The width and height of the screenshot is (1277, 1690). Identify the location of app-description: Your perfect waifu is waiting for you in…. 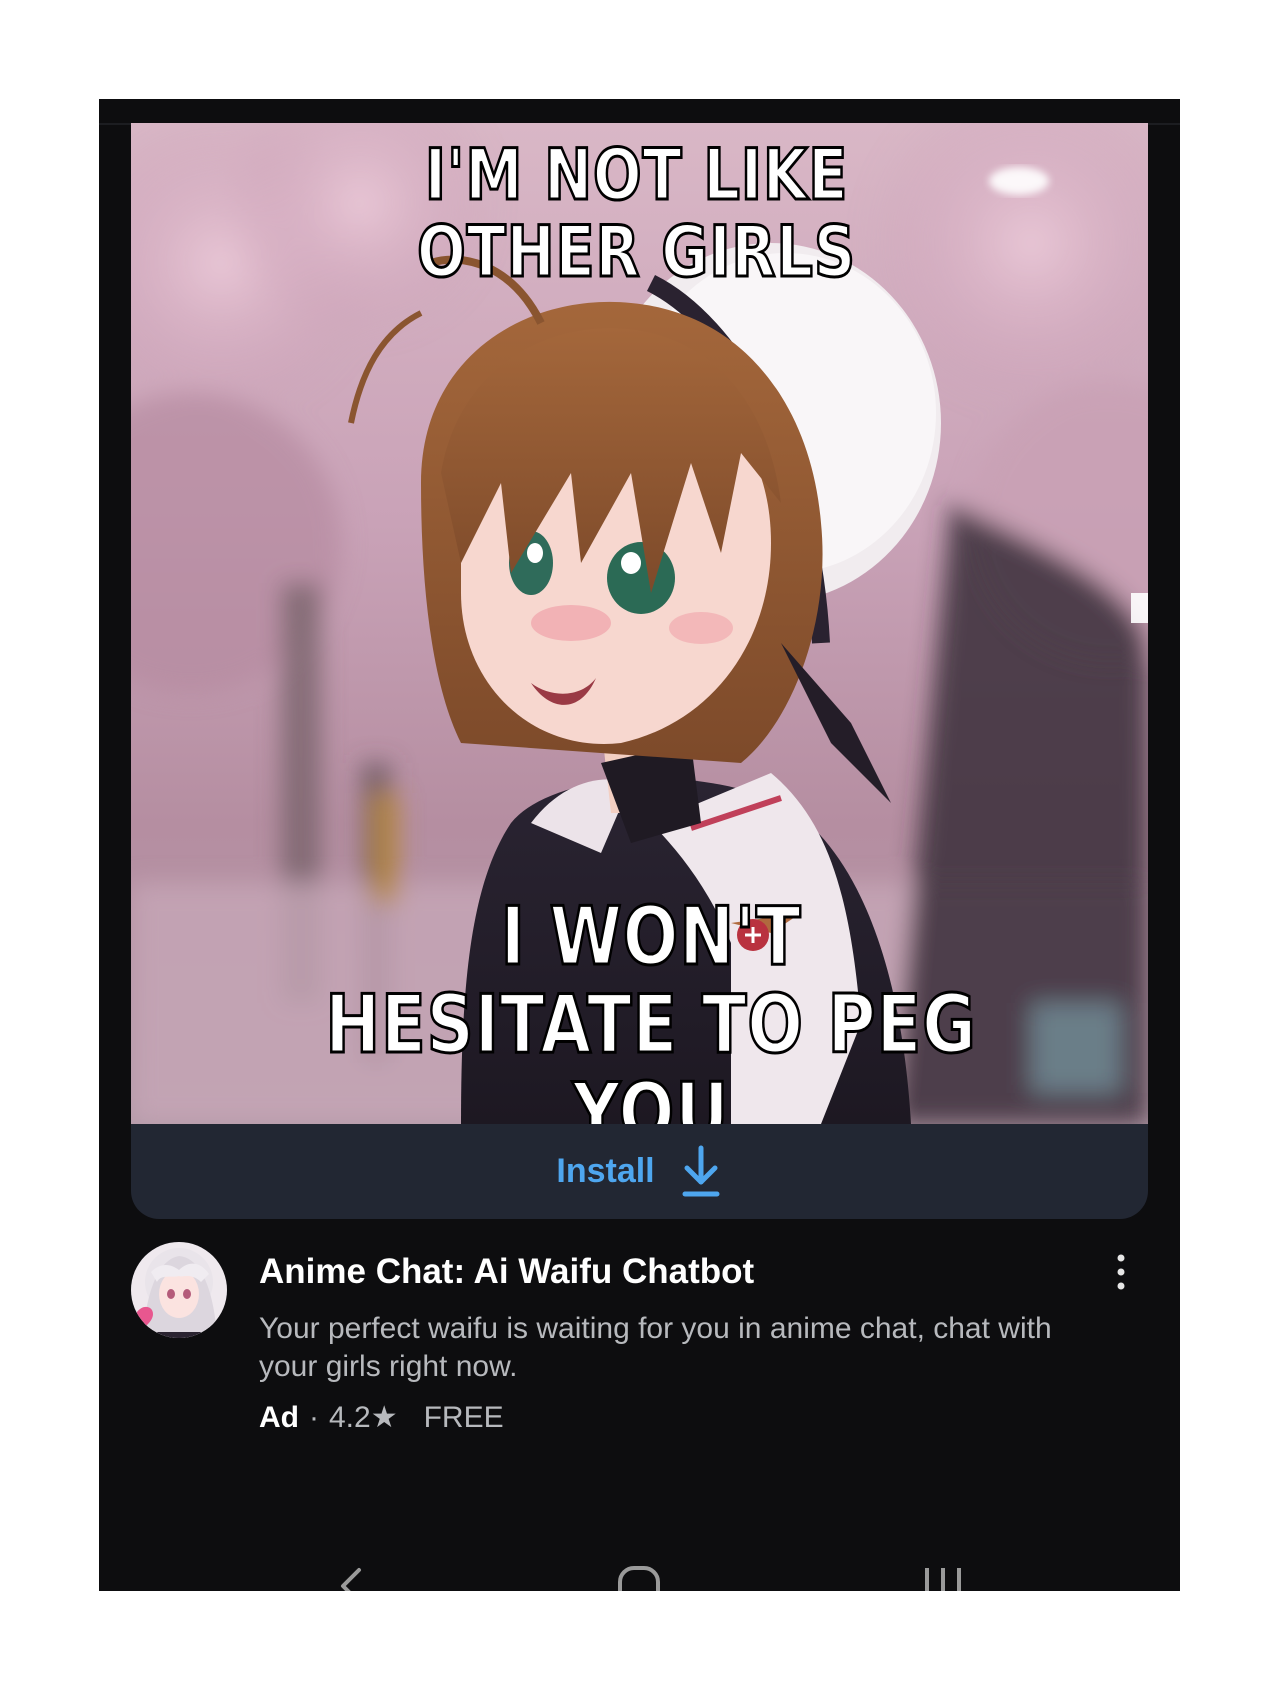
(655, 1347).